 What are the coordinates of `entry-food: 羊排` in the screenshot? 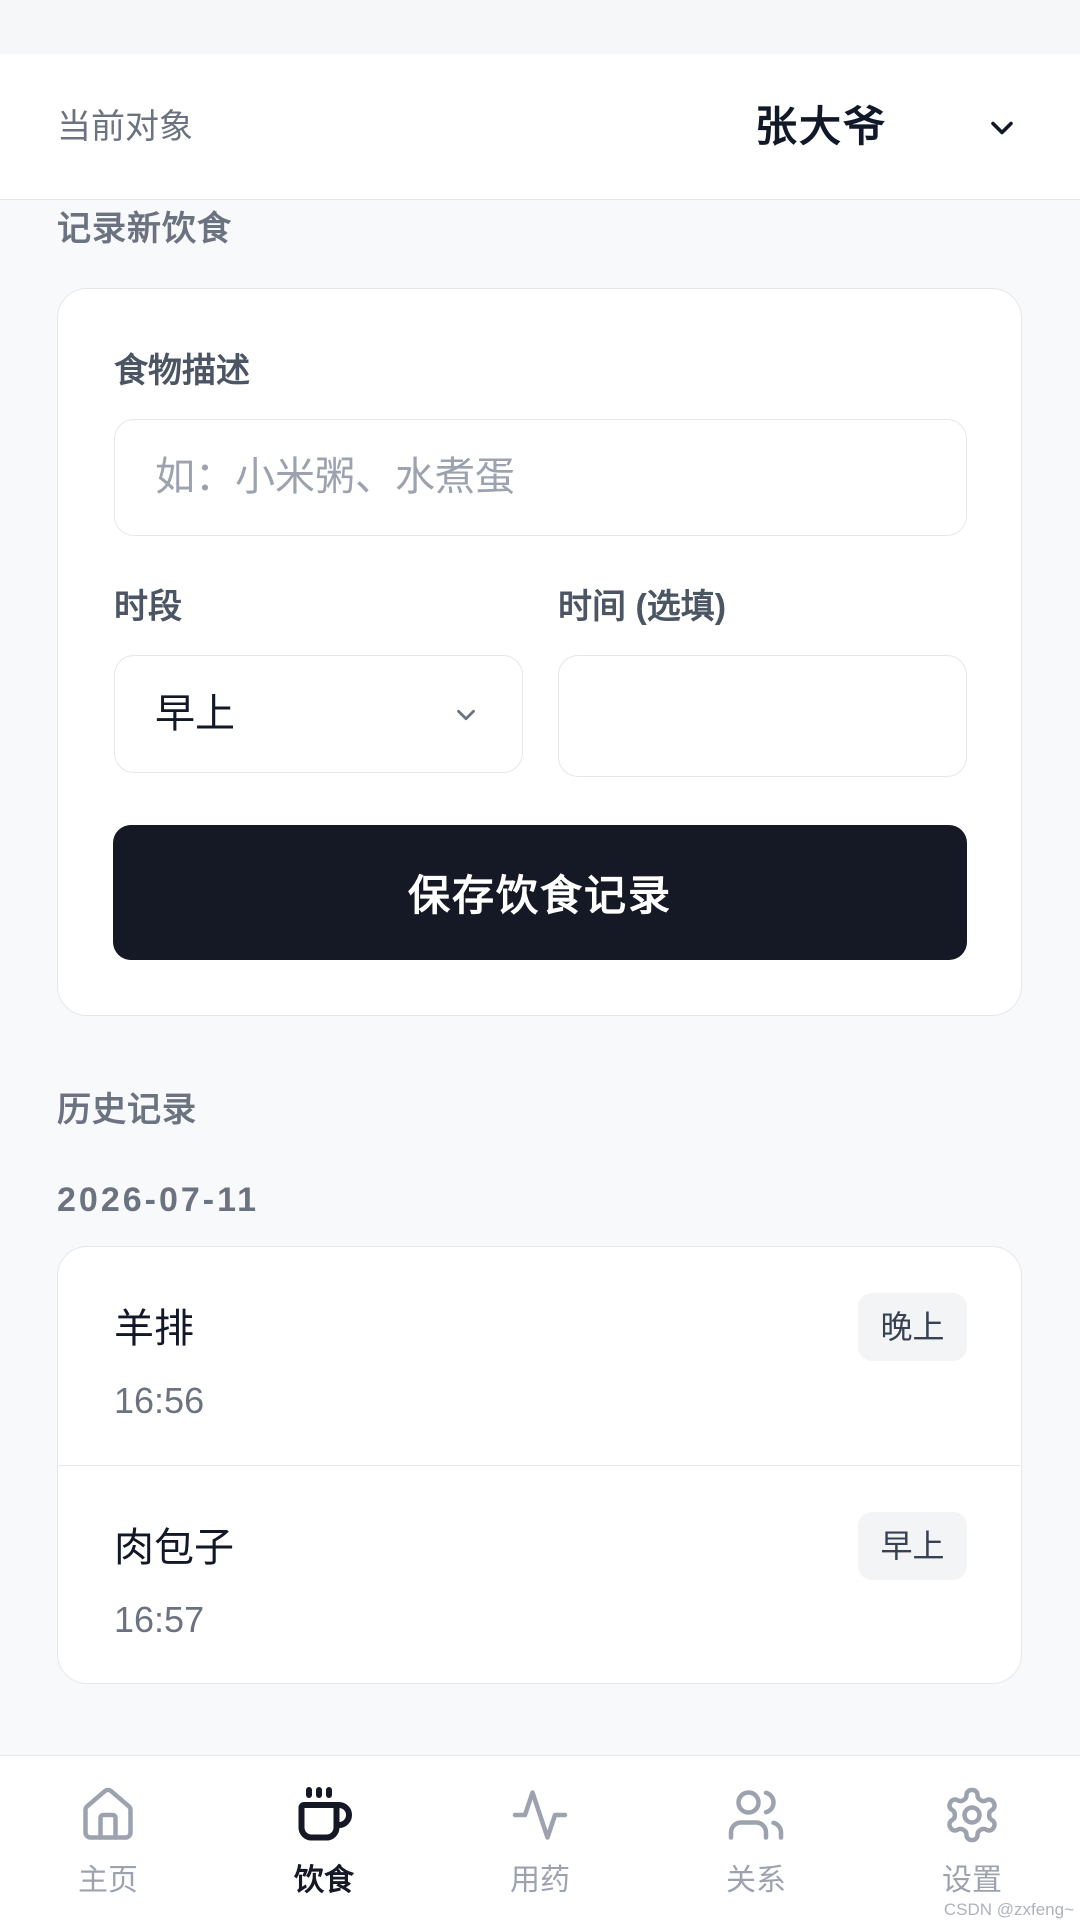 It's located at (154, 1329).